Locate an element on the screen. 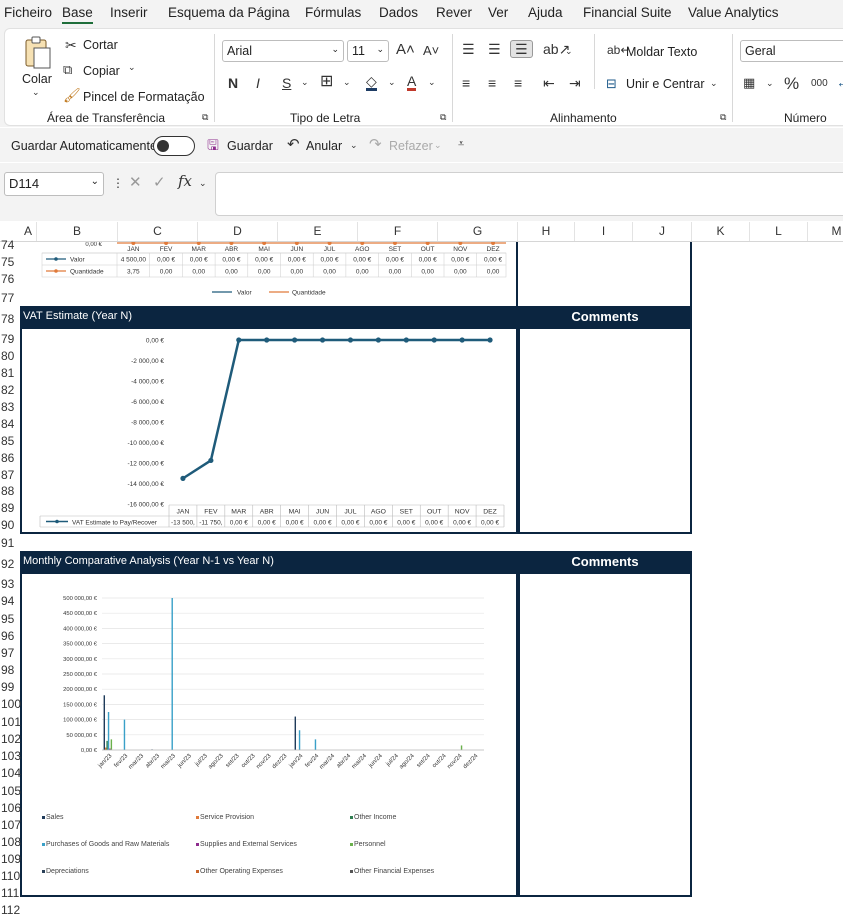  row-header-111: 111 is located at coordinates (10, 893).